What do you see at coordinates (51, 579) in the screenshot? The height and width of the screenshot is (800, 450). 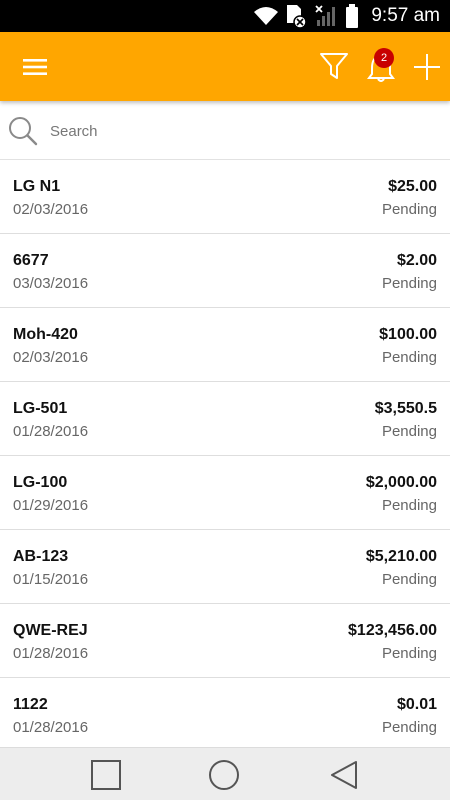 I see `item-date: 01/15/2016` at bounding box center [51, 579].